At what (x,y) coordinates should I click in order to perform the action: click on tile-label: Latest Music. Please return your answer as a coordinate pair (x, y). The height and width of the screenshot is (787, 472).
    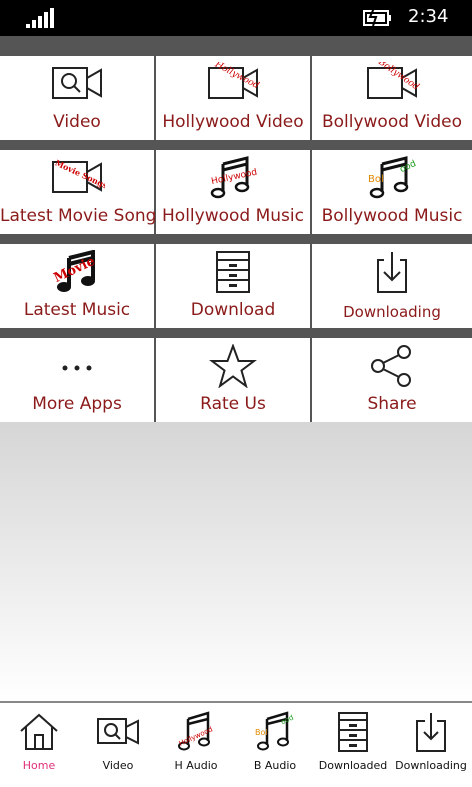
    Looking at the image, I should click on (77, 310).